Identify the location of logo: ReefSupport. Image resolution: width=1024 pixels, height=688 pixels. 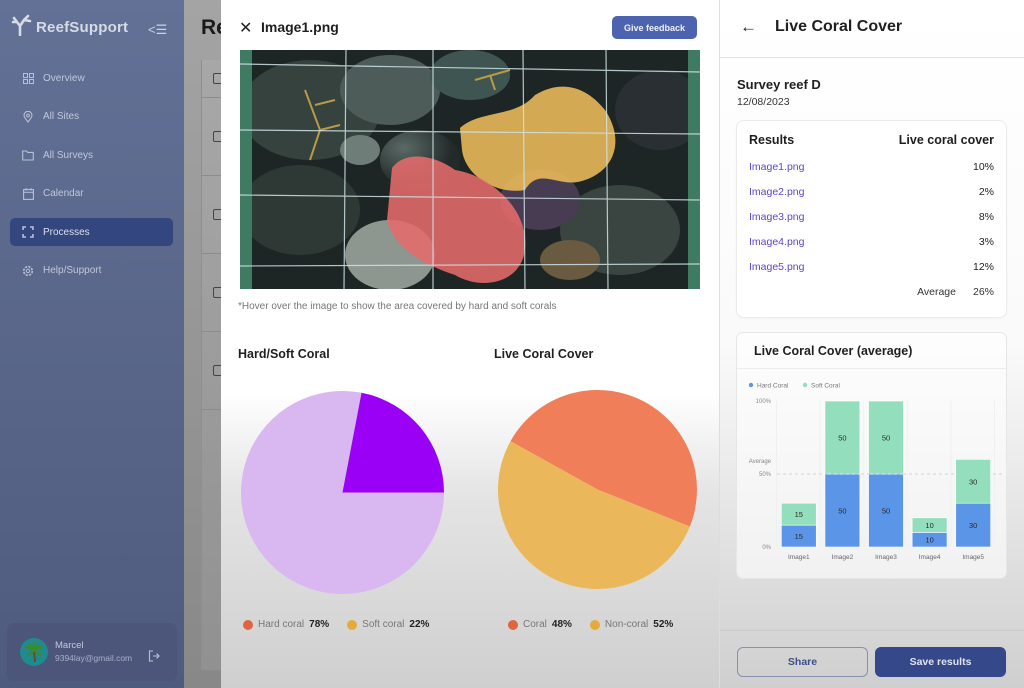
(69, 25).